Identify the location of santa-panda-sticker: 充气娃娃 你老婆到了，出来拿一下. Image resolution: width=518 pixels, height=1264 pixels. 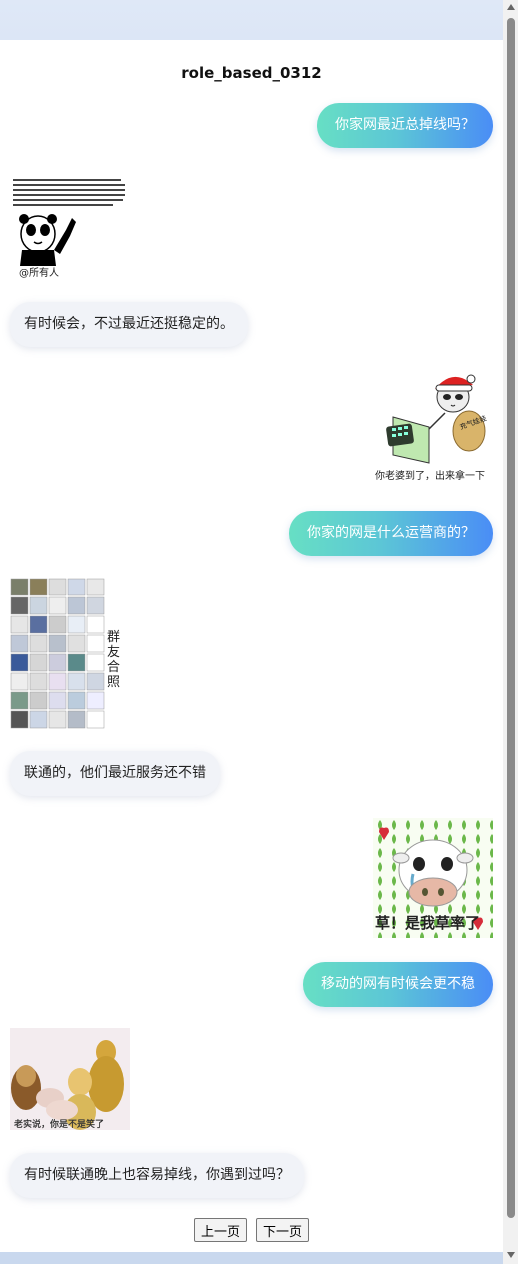
(433, 426).